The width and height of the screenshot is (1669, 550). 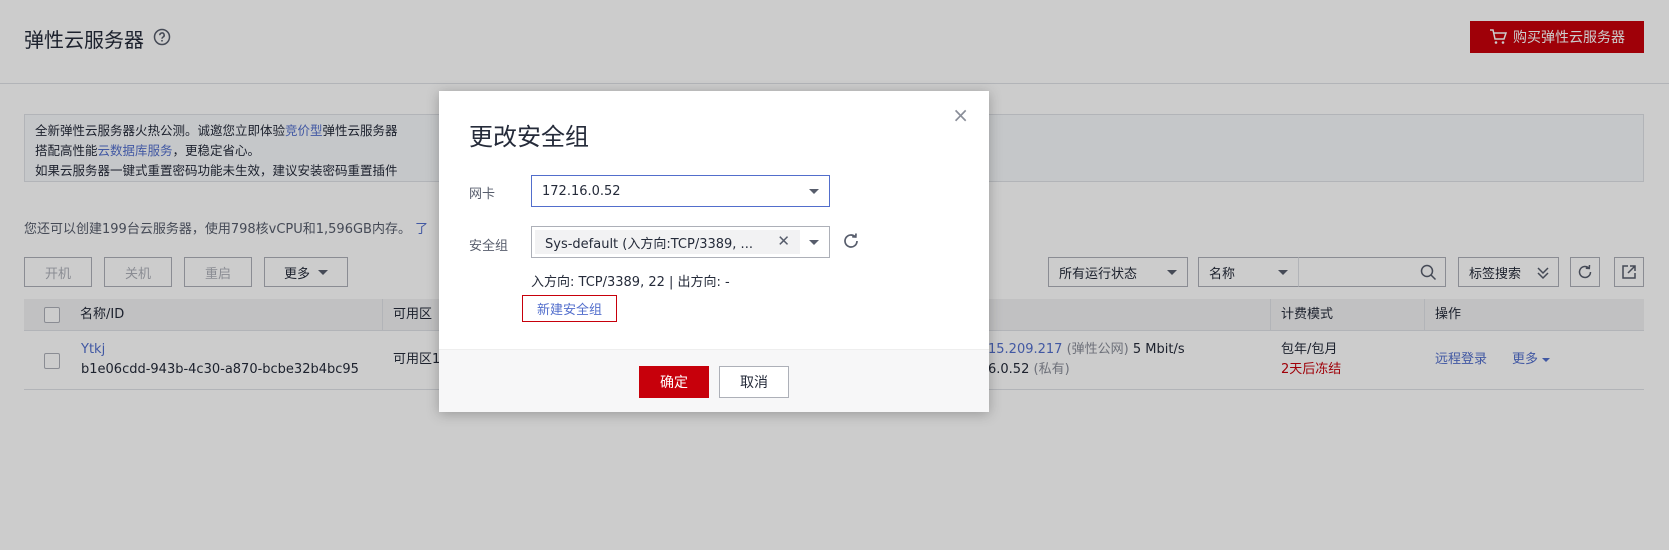 I want to click on nic-select: 172.16.0.52, so click(x=680, y=191).